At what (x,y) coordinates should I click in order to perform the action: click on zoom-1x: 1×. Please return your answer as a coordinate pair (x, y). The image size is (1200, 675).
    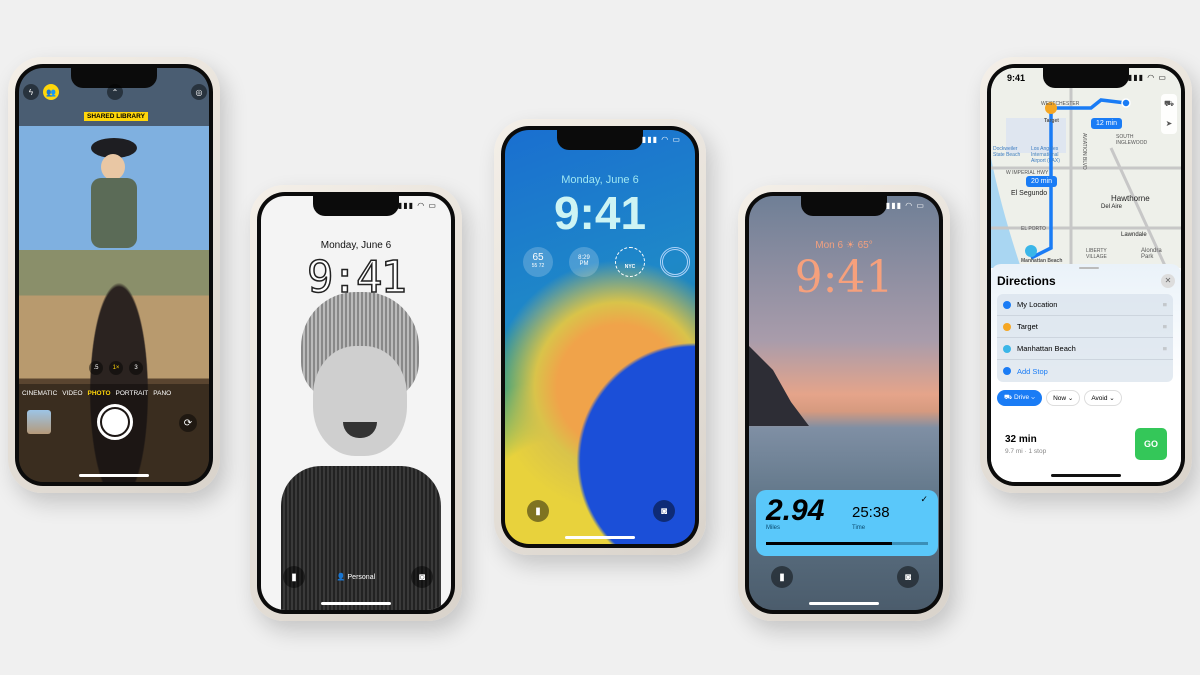
    Looking at the image, I should click on (116, 368).